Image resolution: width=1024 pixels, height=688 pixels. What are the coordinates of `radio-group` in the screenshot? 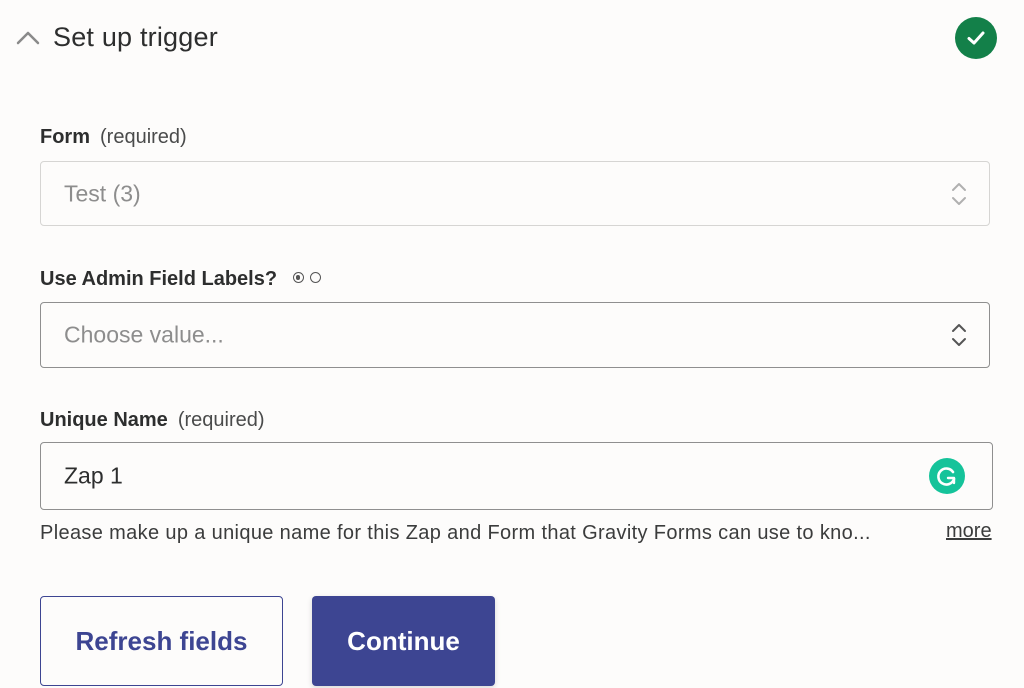 It's located at (306, 277).